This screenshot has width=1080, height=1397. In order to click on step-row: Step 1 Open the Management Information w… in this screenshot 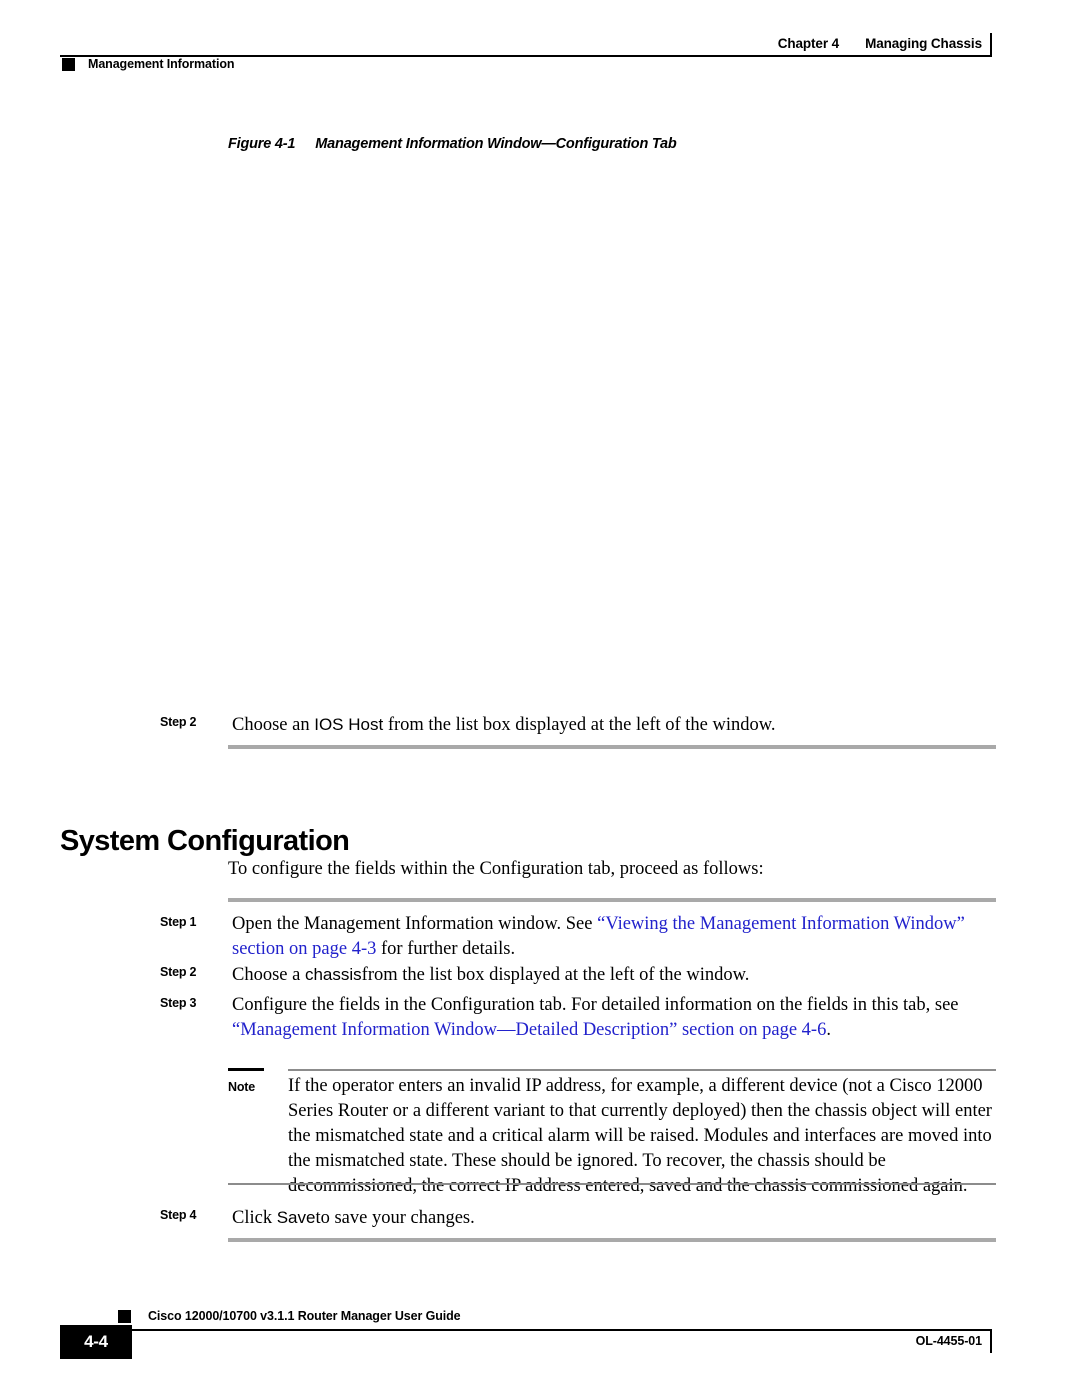, I will do `click(580, 937)`.